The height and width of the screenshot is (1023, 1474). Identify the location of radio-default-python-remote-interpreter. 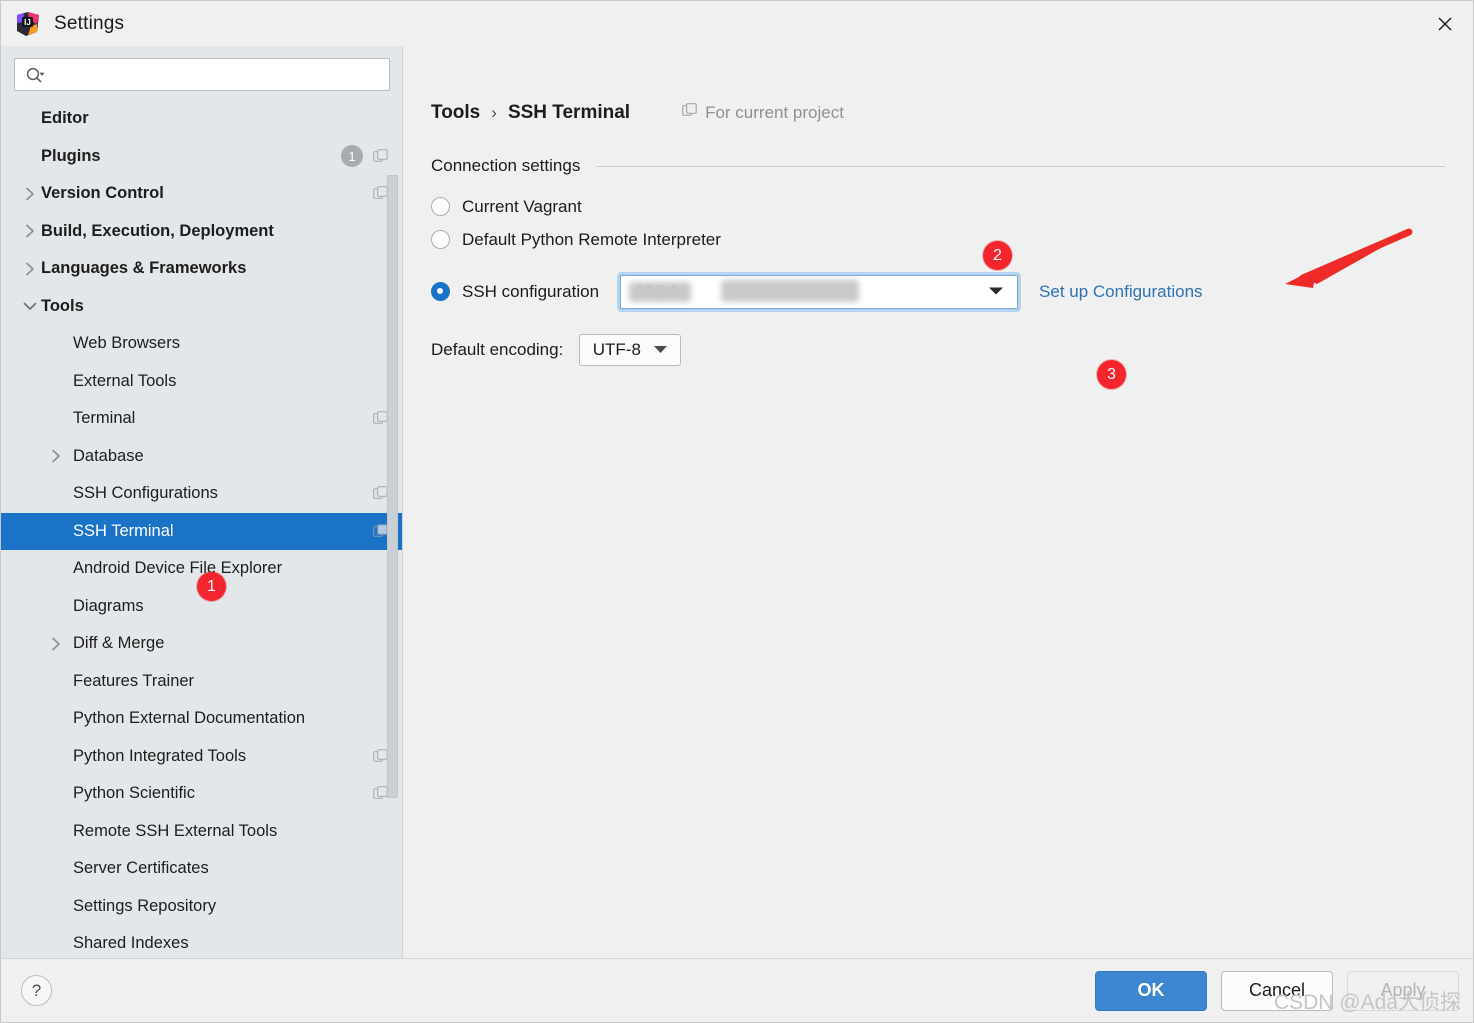
(440, 239).